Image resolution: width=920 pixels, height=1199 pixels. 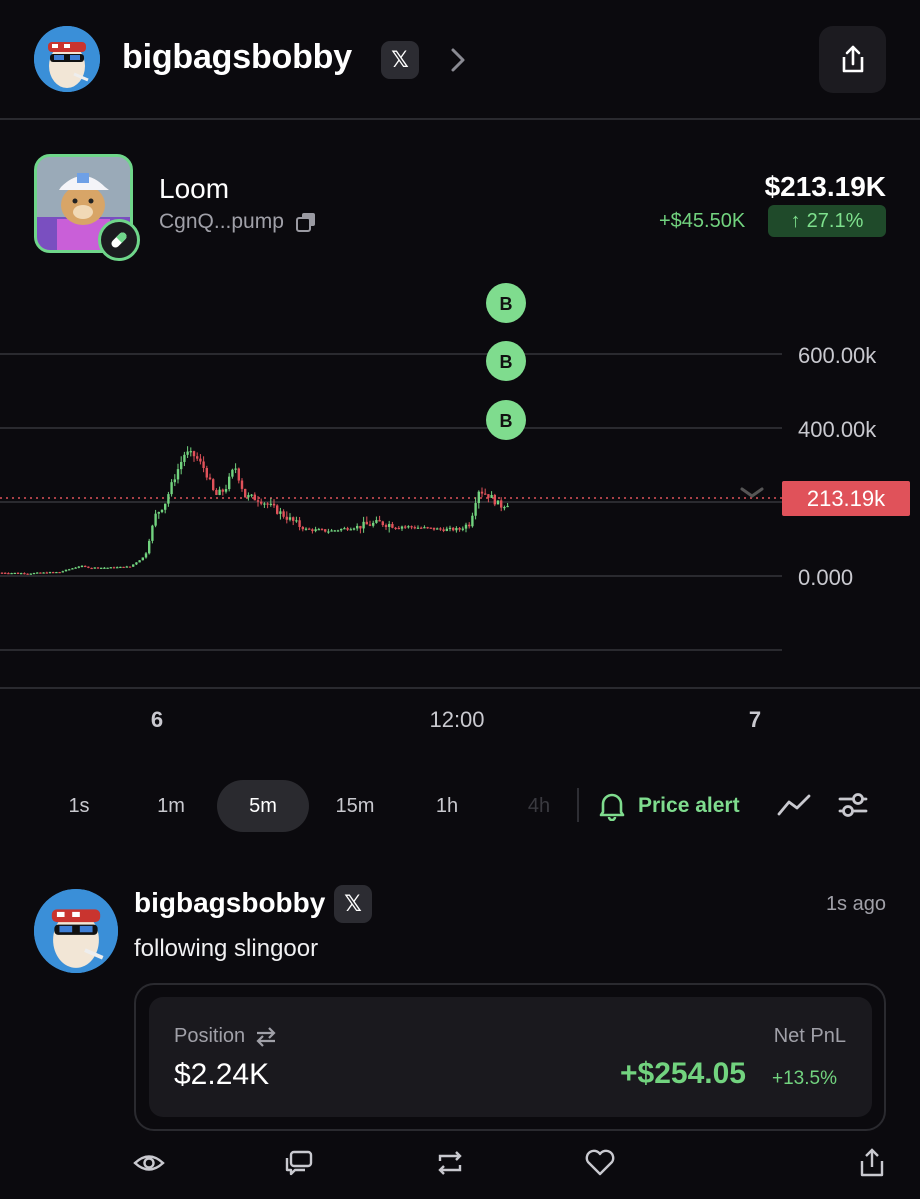 What do you see at coordinates (510, 1057) in the screenshot?
I see `position-panel` at bounding box center [510, 1057].